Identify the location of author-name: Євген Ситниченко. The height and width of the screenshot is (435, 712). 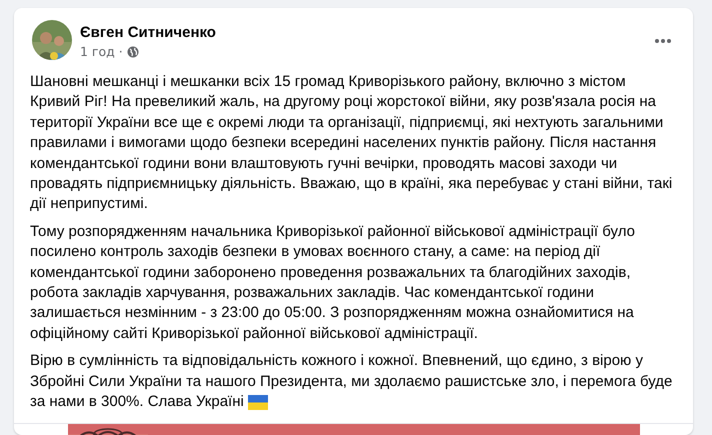
(148, 32).